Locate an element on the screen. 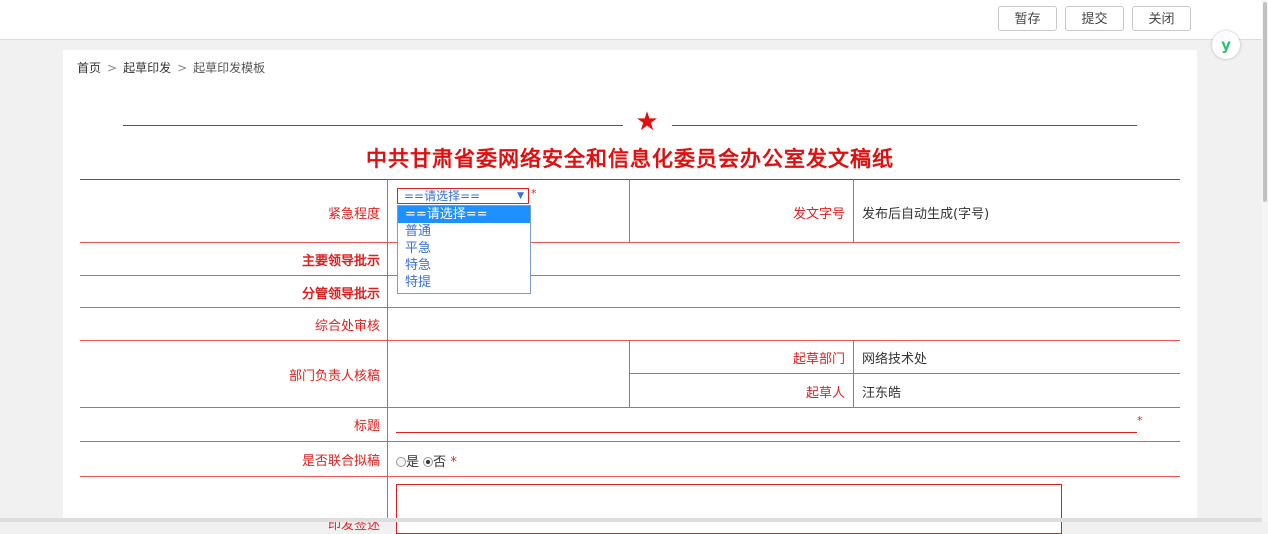 The height and width of the screenshot is (534, 1268). scrollbar-thumb is located at coordinates (1265, 102).